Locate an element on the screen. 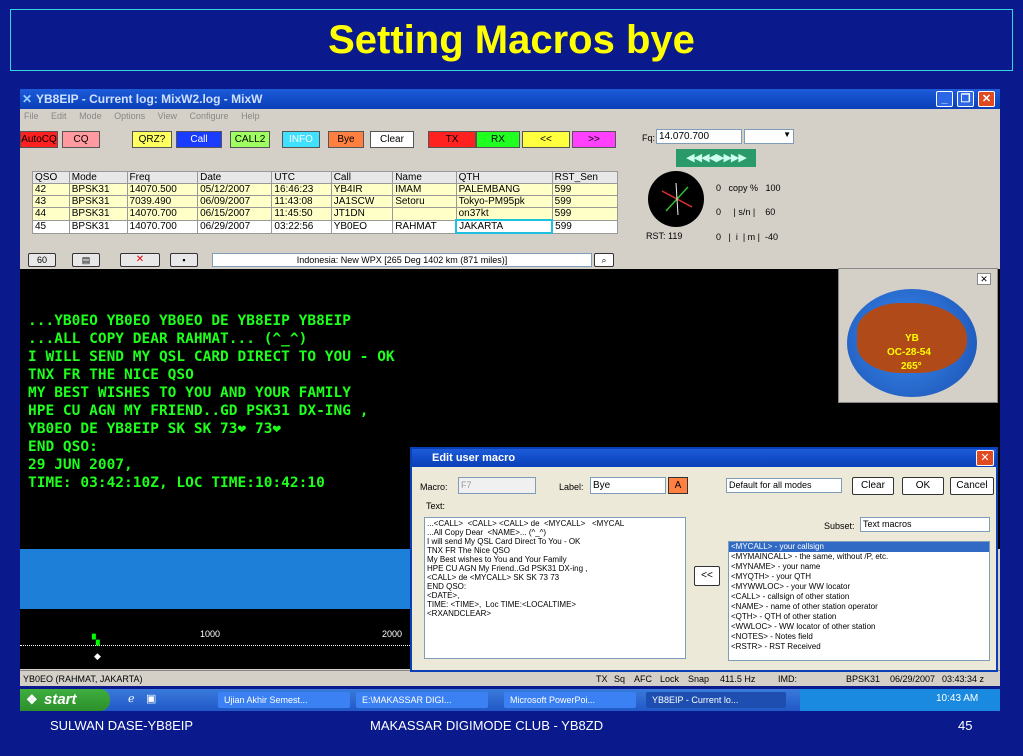 This screenshot has width=1023, height=756. list-item: <RSTR> - RST Received is located at coordinates (859, 647).